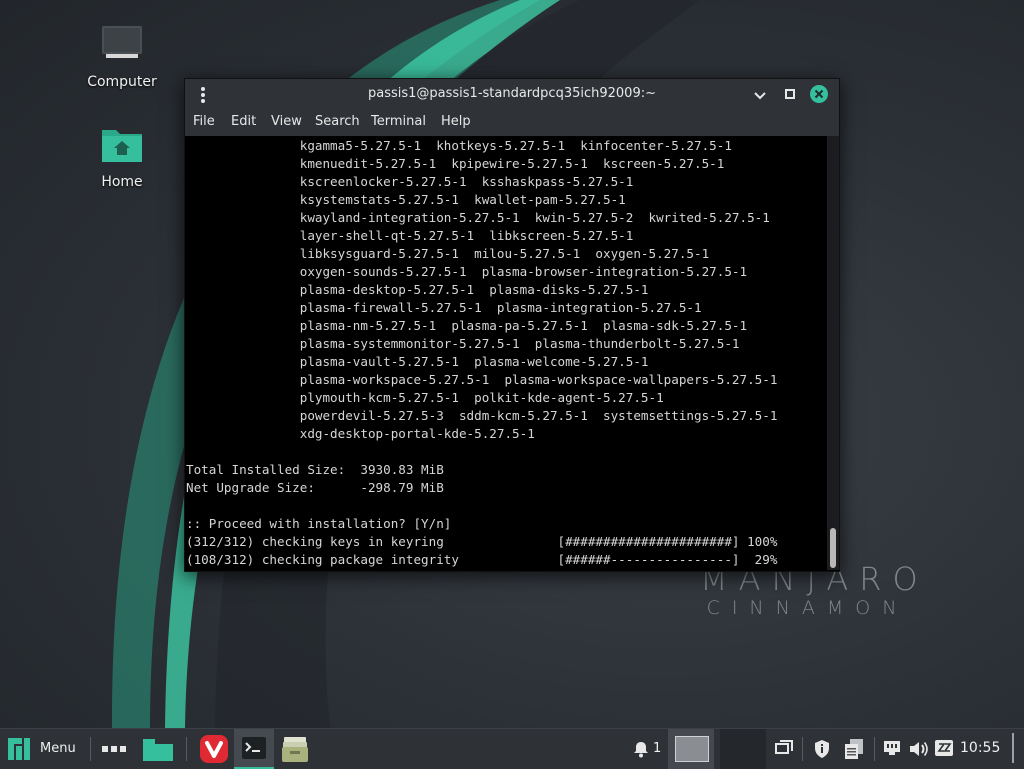 The height and width of the screenshot is (769, 1024). I want to click on computer-icon, so click(122, 42).